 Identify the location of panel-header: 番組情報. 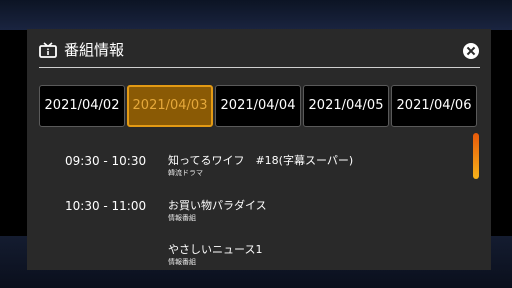
(259, 51).